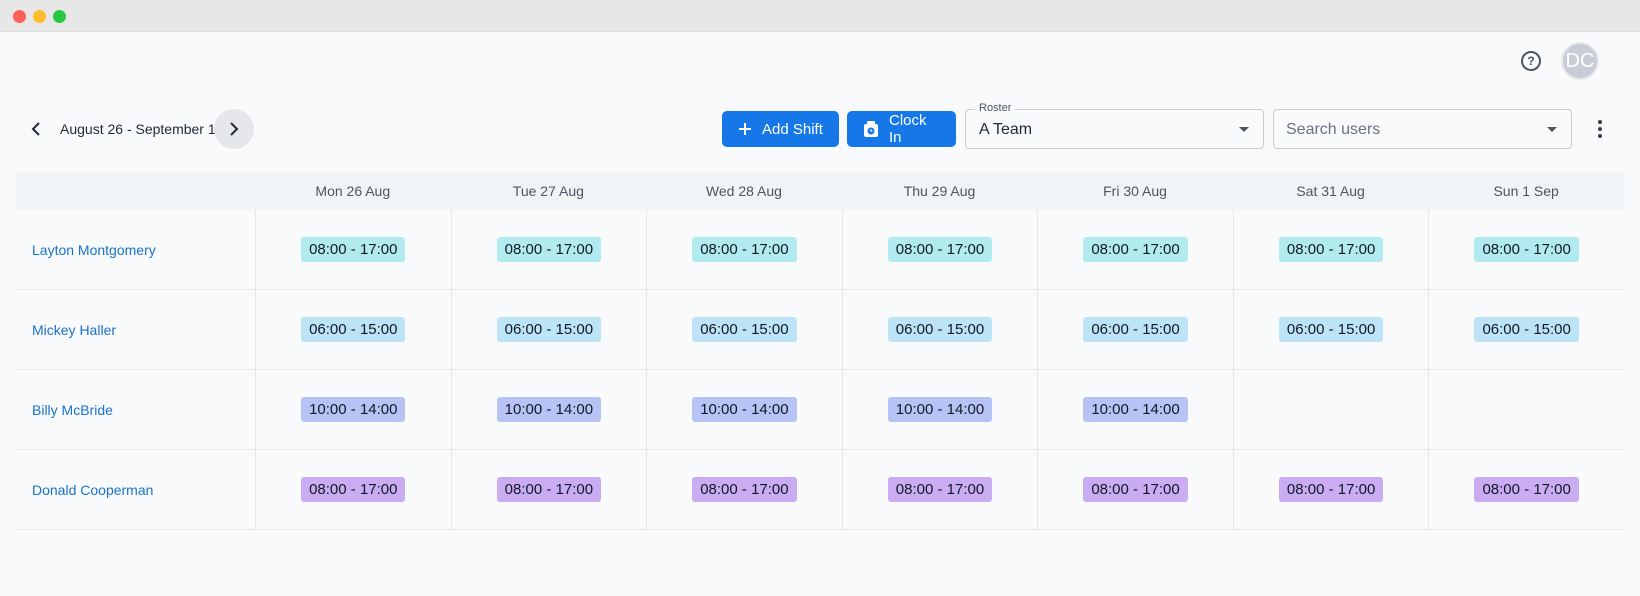 This screenshot has width=1640, height=596. I want to click on previous-week-button, so click(36, 129).